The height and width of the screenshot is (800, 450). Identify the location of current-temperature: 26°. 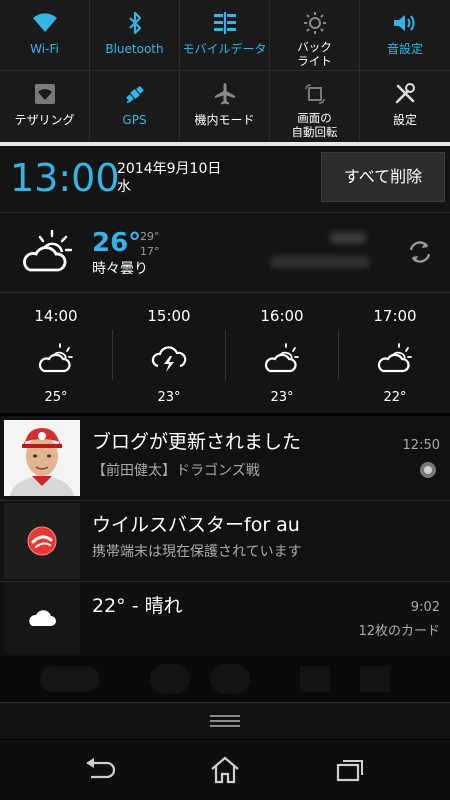
(117, 243).